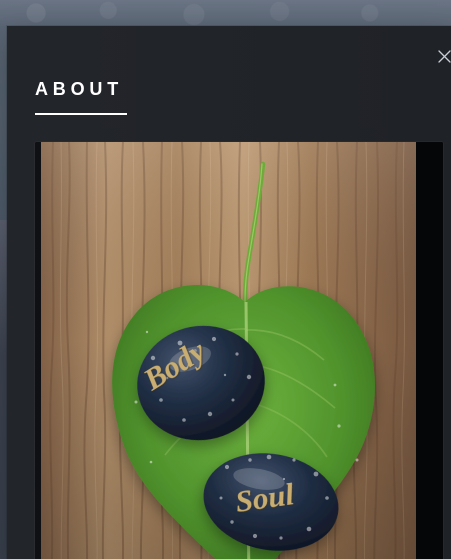 The image size is (451, 559). Describe the element at coordinates (81, 114) in the screenshot. I see `title-underline` at that location.